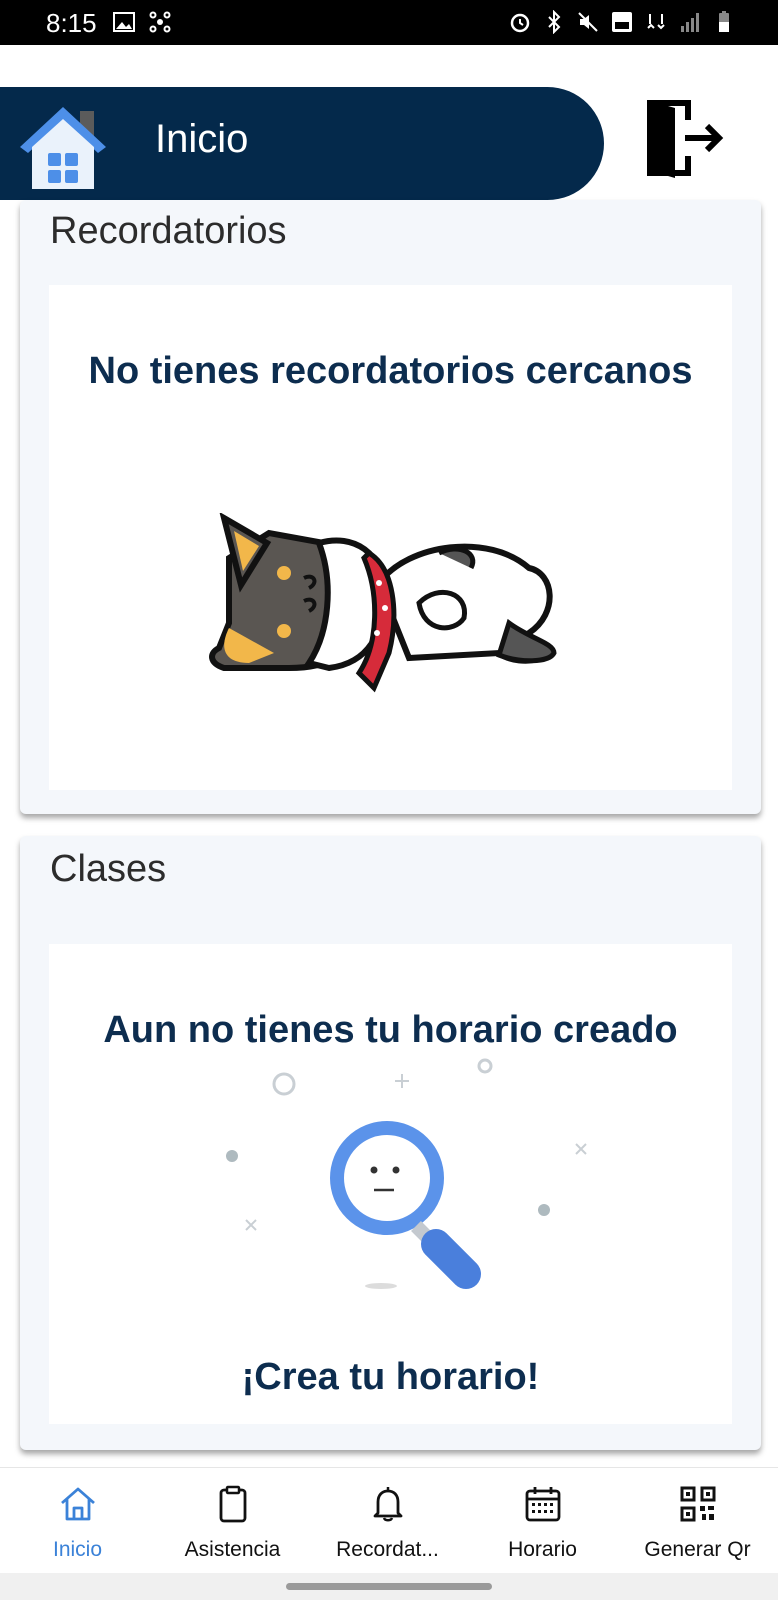  Describe the element at coordinates (698, 1504) in the screenshot. I see `qr-code-icon` at that location.